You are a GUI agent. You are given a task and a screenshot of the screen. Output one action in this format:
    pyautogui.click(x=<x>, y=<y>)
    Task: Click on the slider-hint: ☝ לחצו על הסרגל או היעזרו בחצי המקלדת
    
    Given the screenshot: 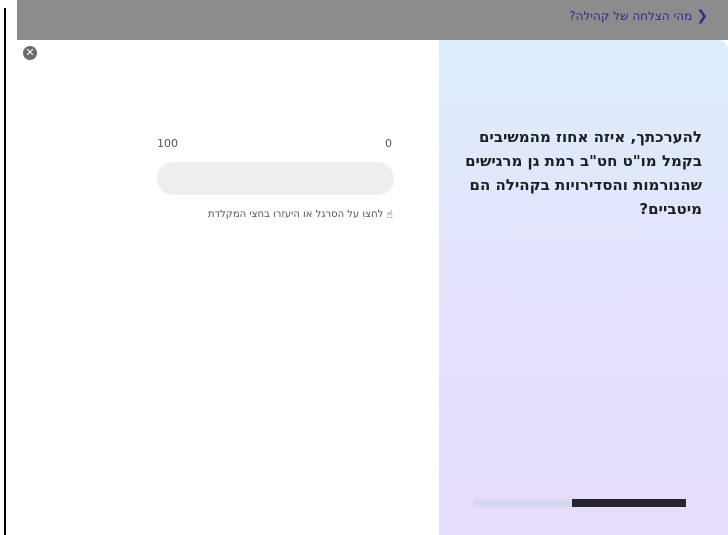 What is the action you would take?
    pyautogui.click(x=275, y=214)
    